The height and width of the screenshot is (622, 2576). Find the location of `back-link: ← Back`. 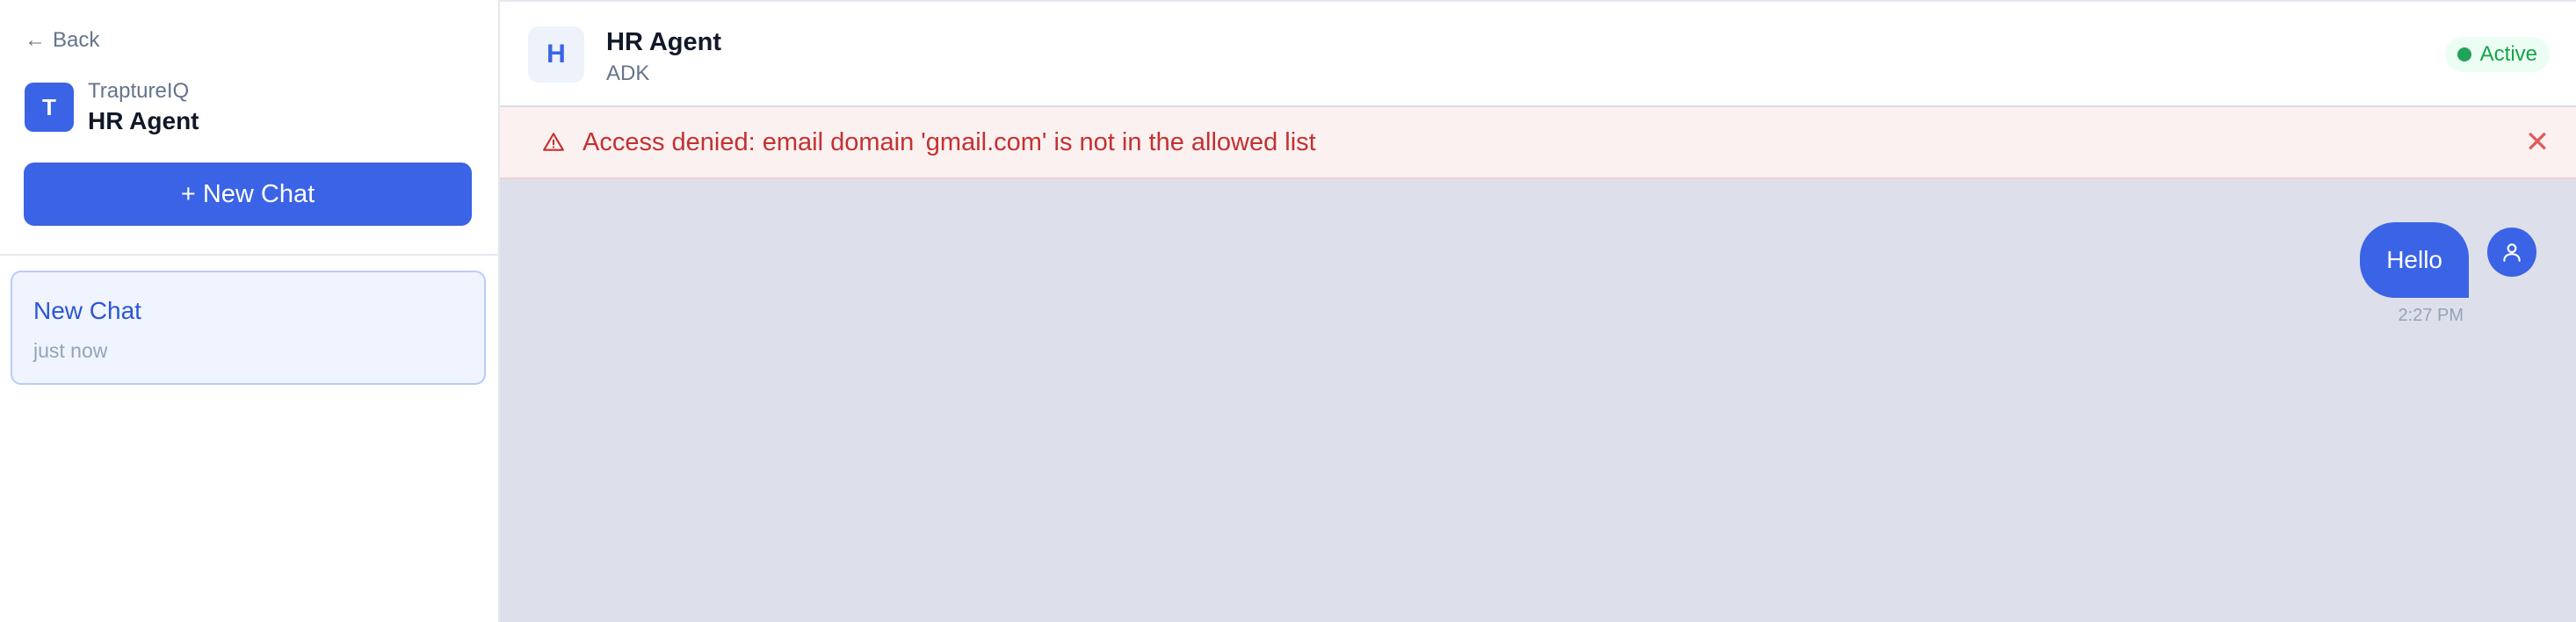

back-link: ← Back is located at coordinates (62, 40).